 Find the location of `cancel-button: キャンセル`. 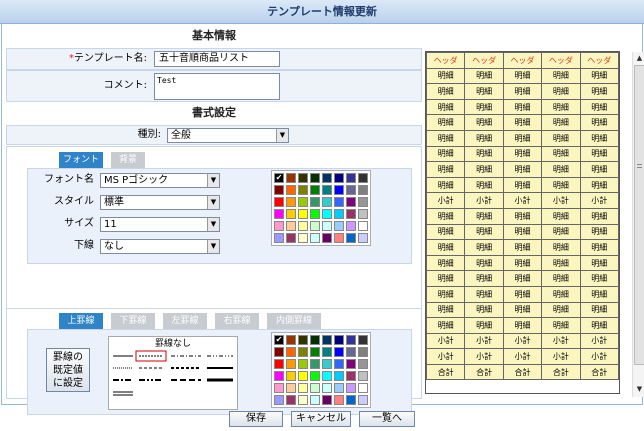

cancel-button: キャンセル is located at coordinates (321, 419).